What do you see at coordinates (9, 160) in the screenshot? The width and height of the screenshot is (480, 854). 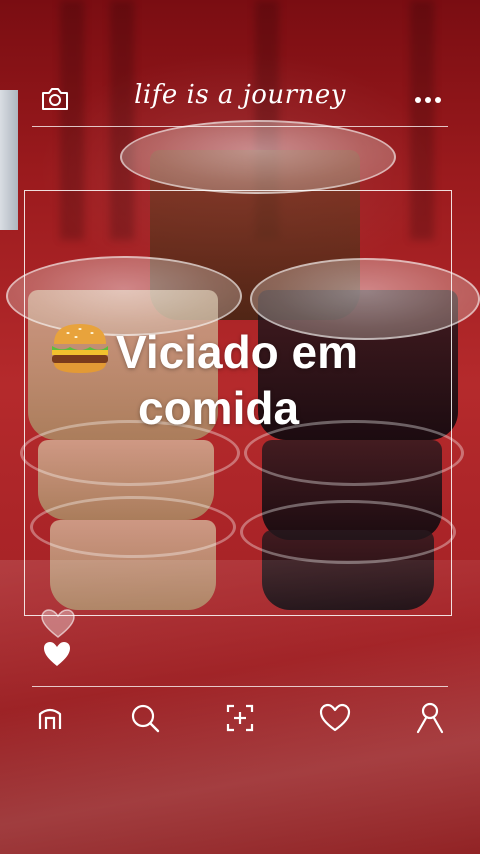 I see `window-light` at bounding box center [9, 160].